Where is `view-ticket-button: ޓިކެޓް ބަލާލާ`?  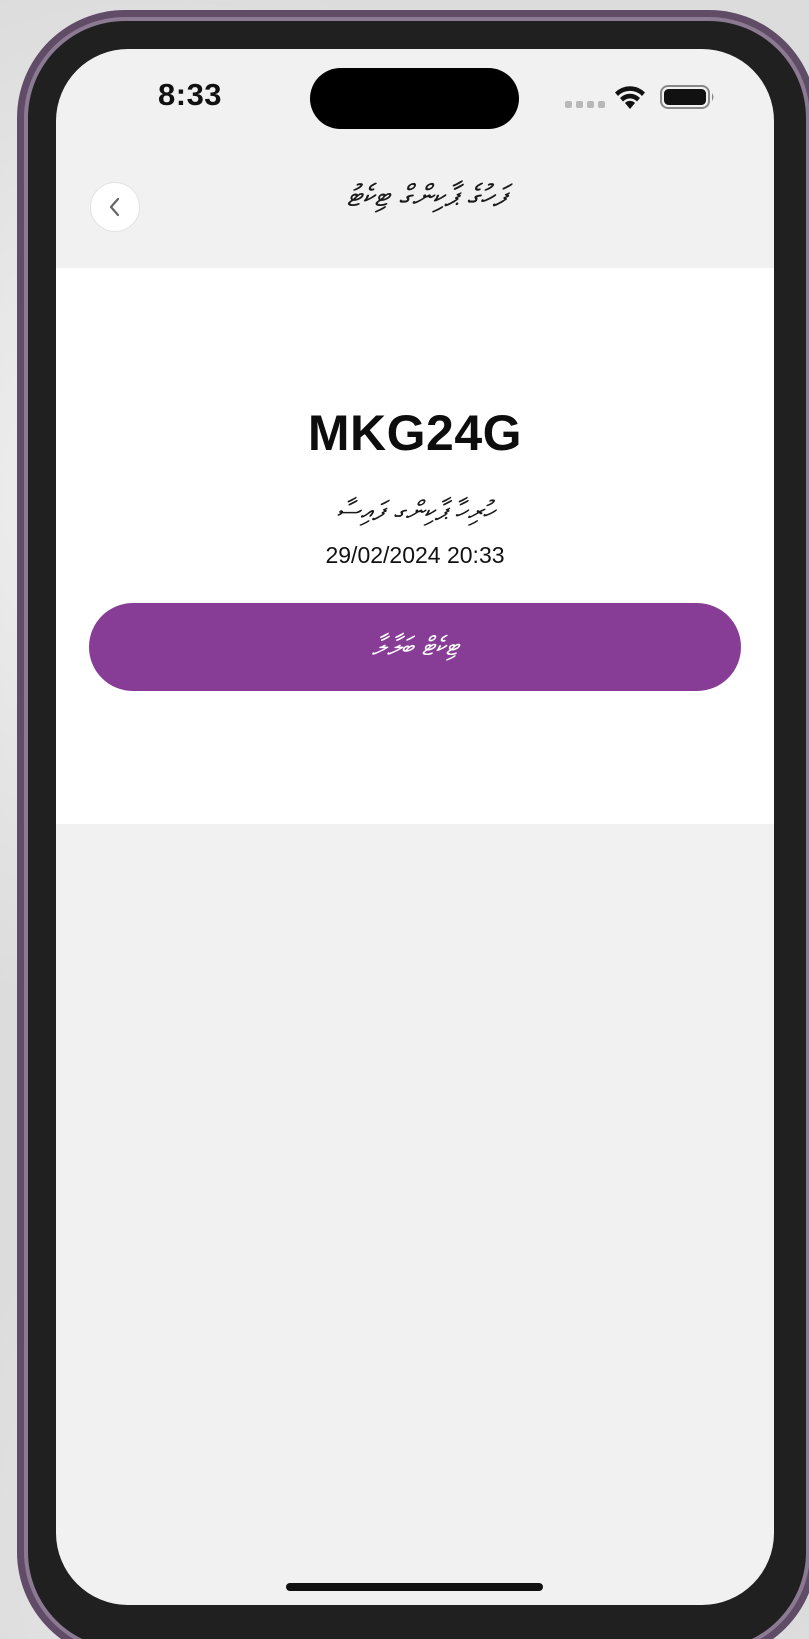
view-ticket-button: ޓިކެޓް ބަލާލާ is located at coordinates (415, 647).